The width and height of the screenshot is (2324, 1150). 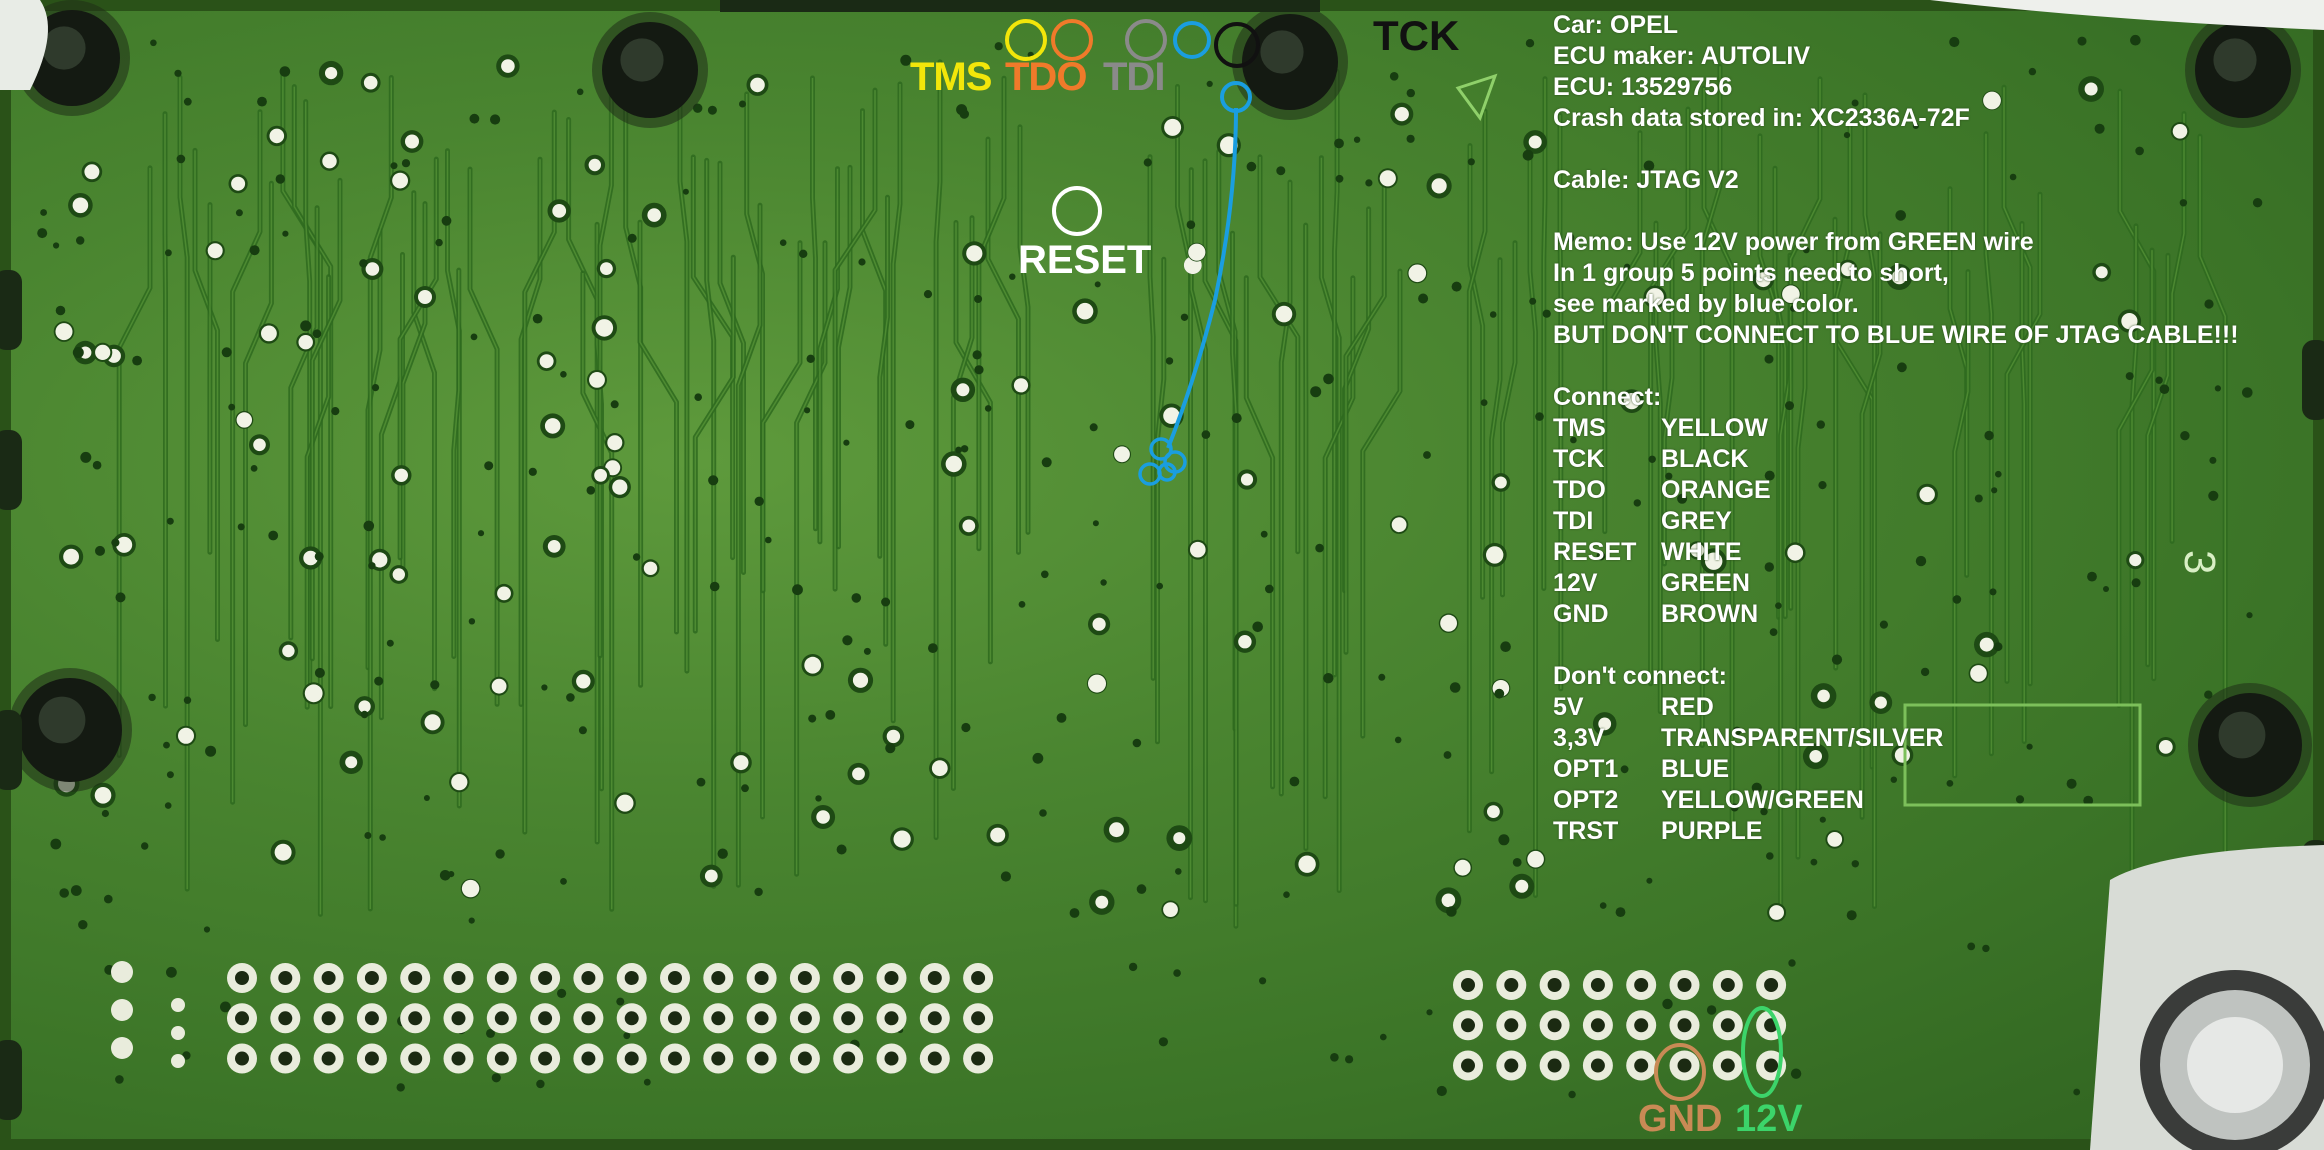 What do you see at coordinates (1762, 800) in the screenshot?
I see `wire-color: YELLOW/GREEN` at bounding box center [1762, 800].